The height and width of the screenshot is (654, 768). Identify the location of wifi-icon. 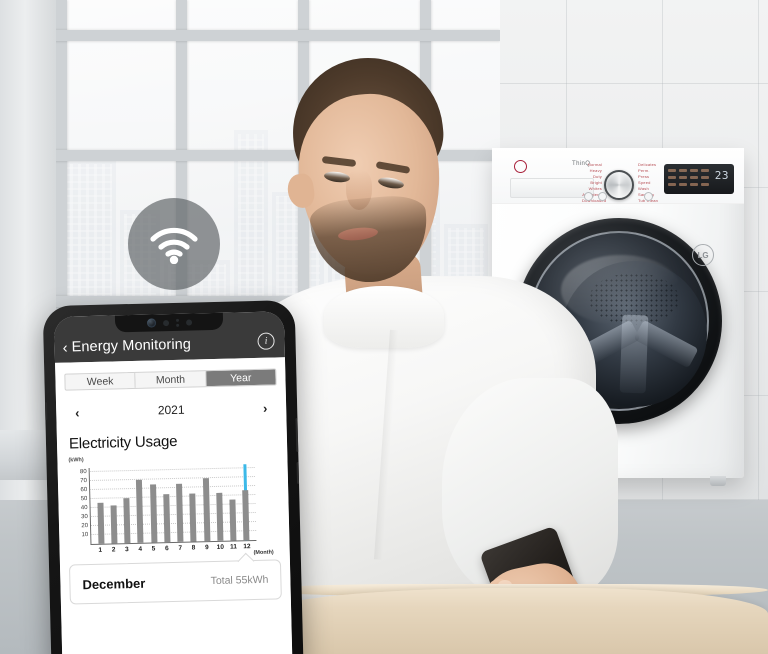
(174, 245).